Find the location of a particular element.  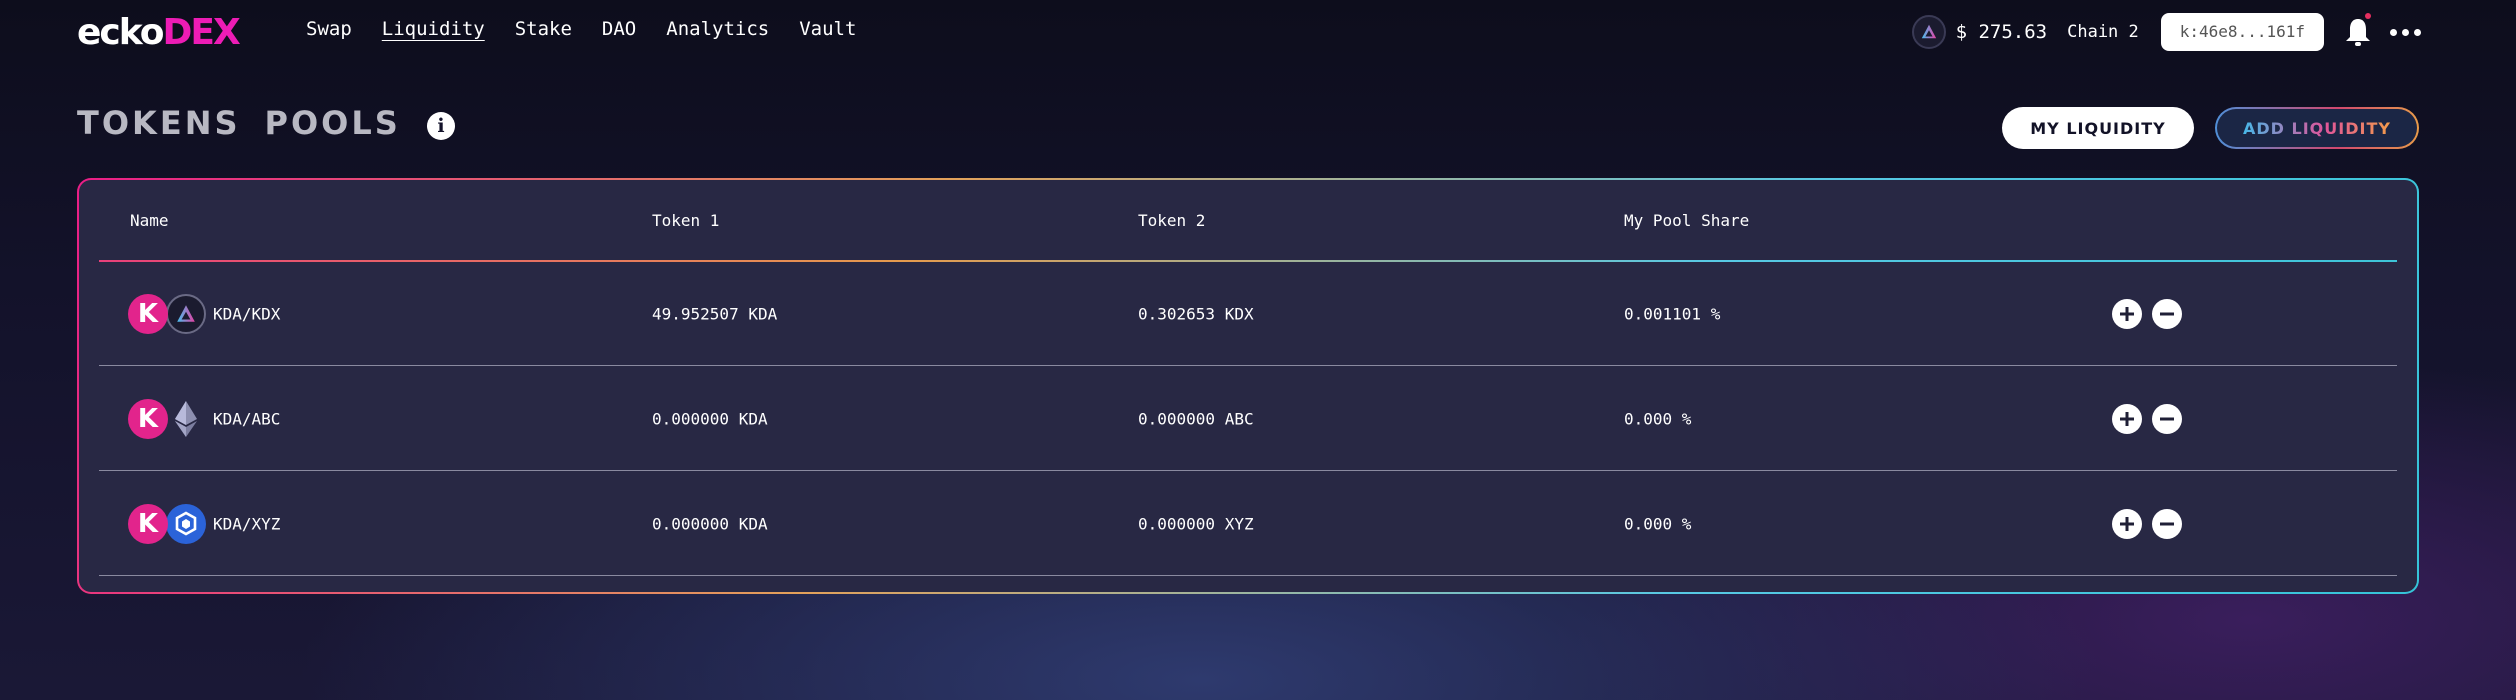

column-header-name: Name is located at coordinates (149, 220).